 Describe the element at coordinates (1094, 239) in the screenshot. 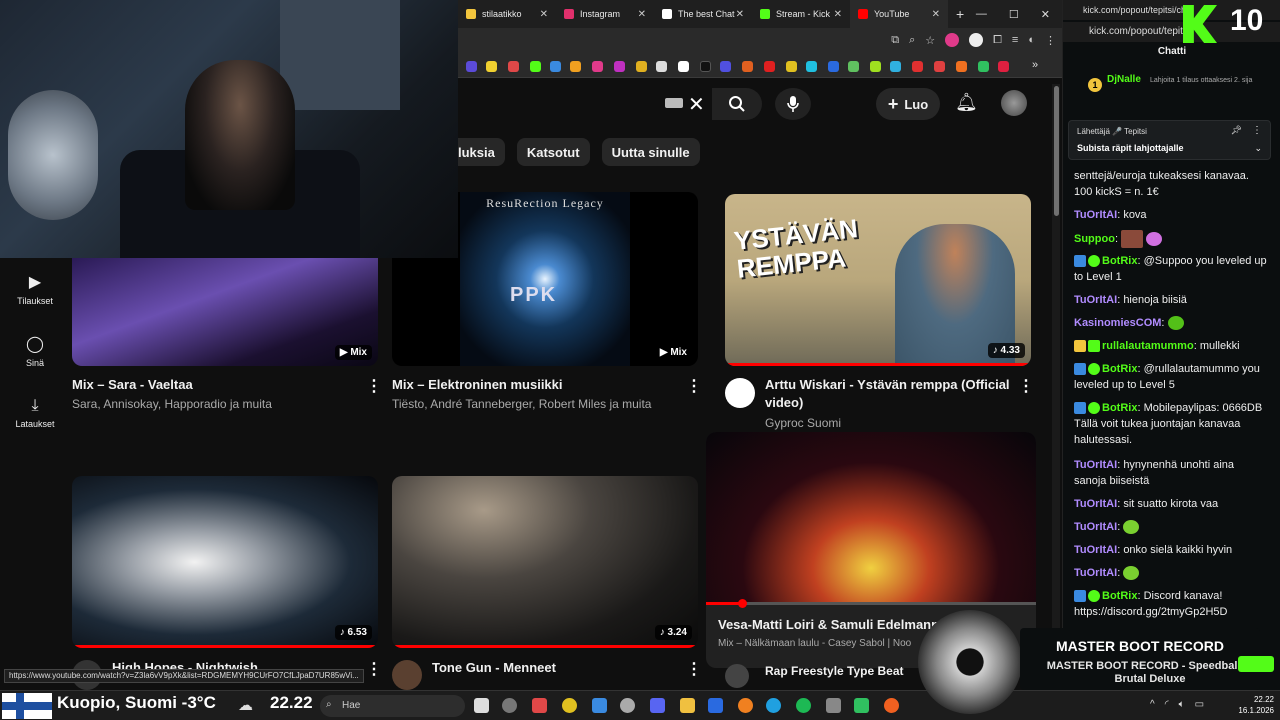

I see `chat-username: Suppoo` at that location.